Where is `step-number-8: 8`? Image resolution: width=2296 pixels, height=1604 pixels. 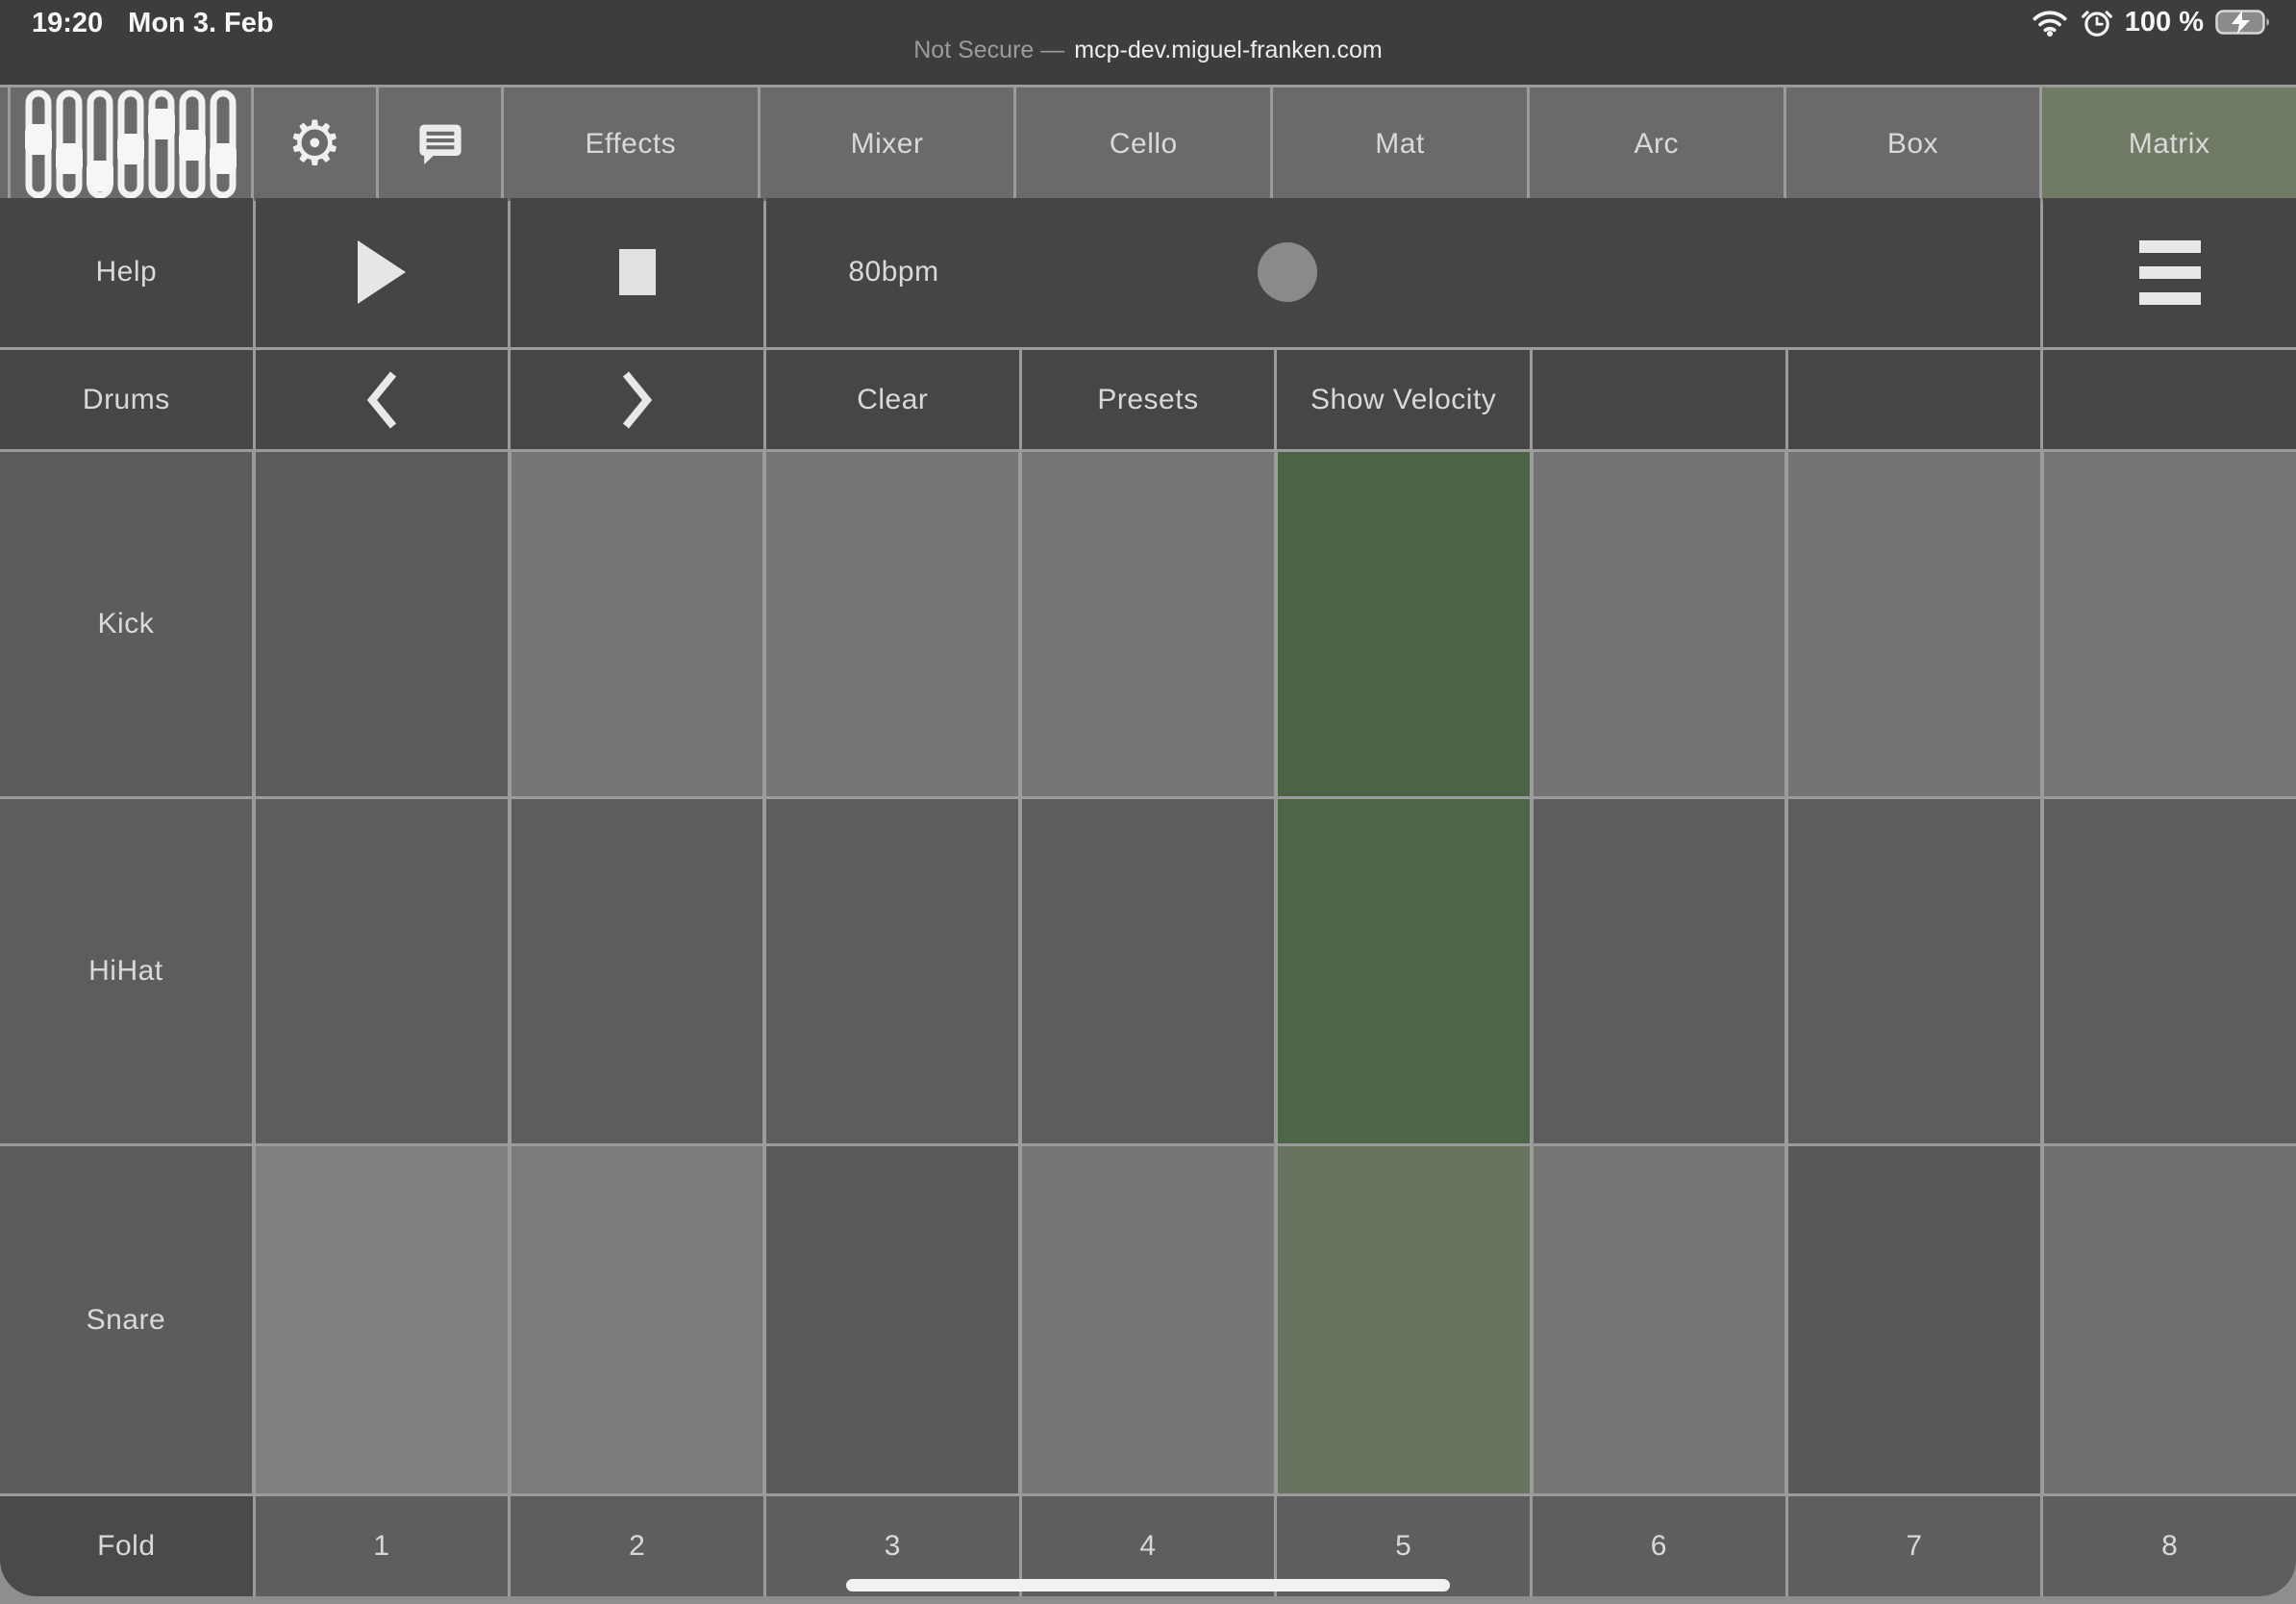
step-number-8: 8 is located at coordinates (2169, 1546).